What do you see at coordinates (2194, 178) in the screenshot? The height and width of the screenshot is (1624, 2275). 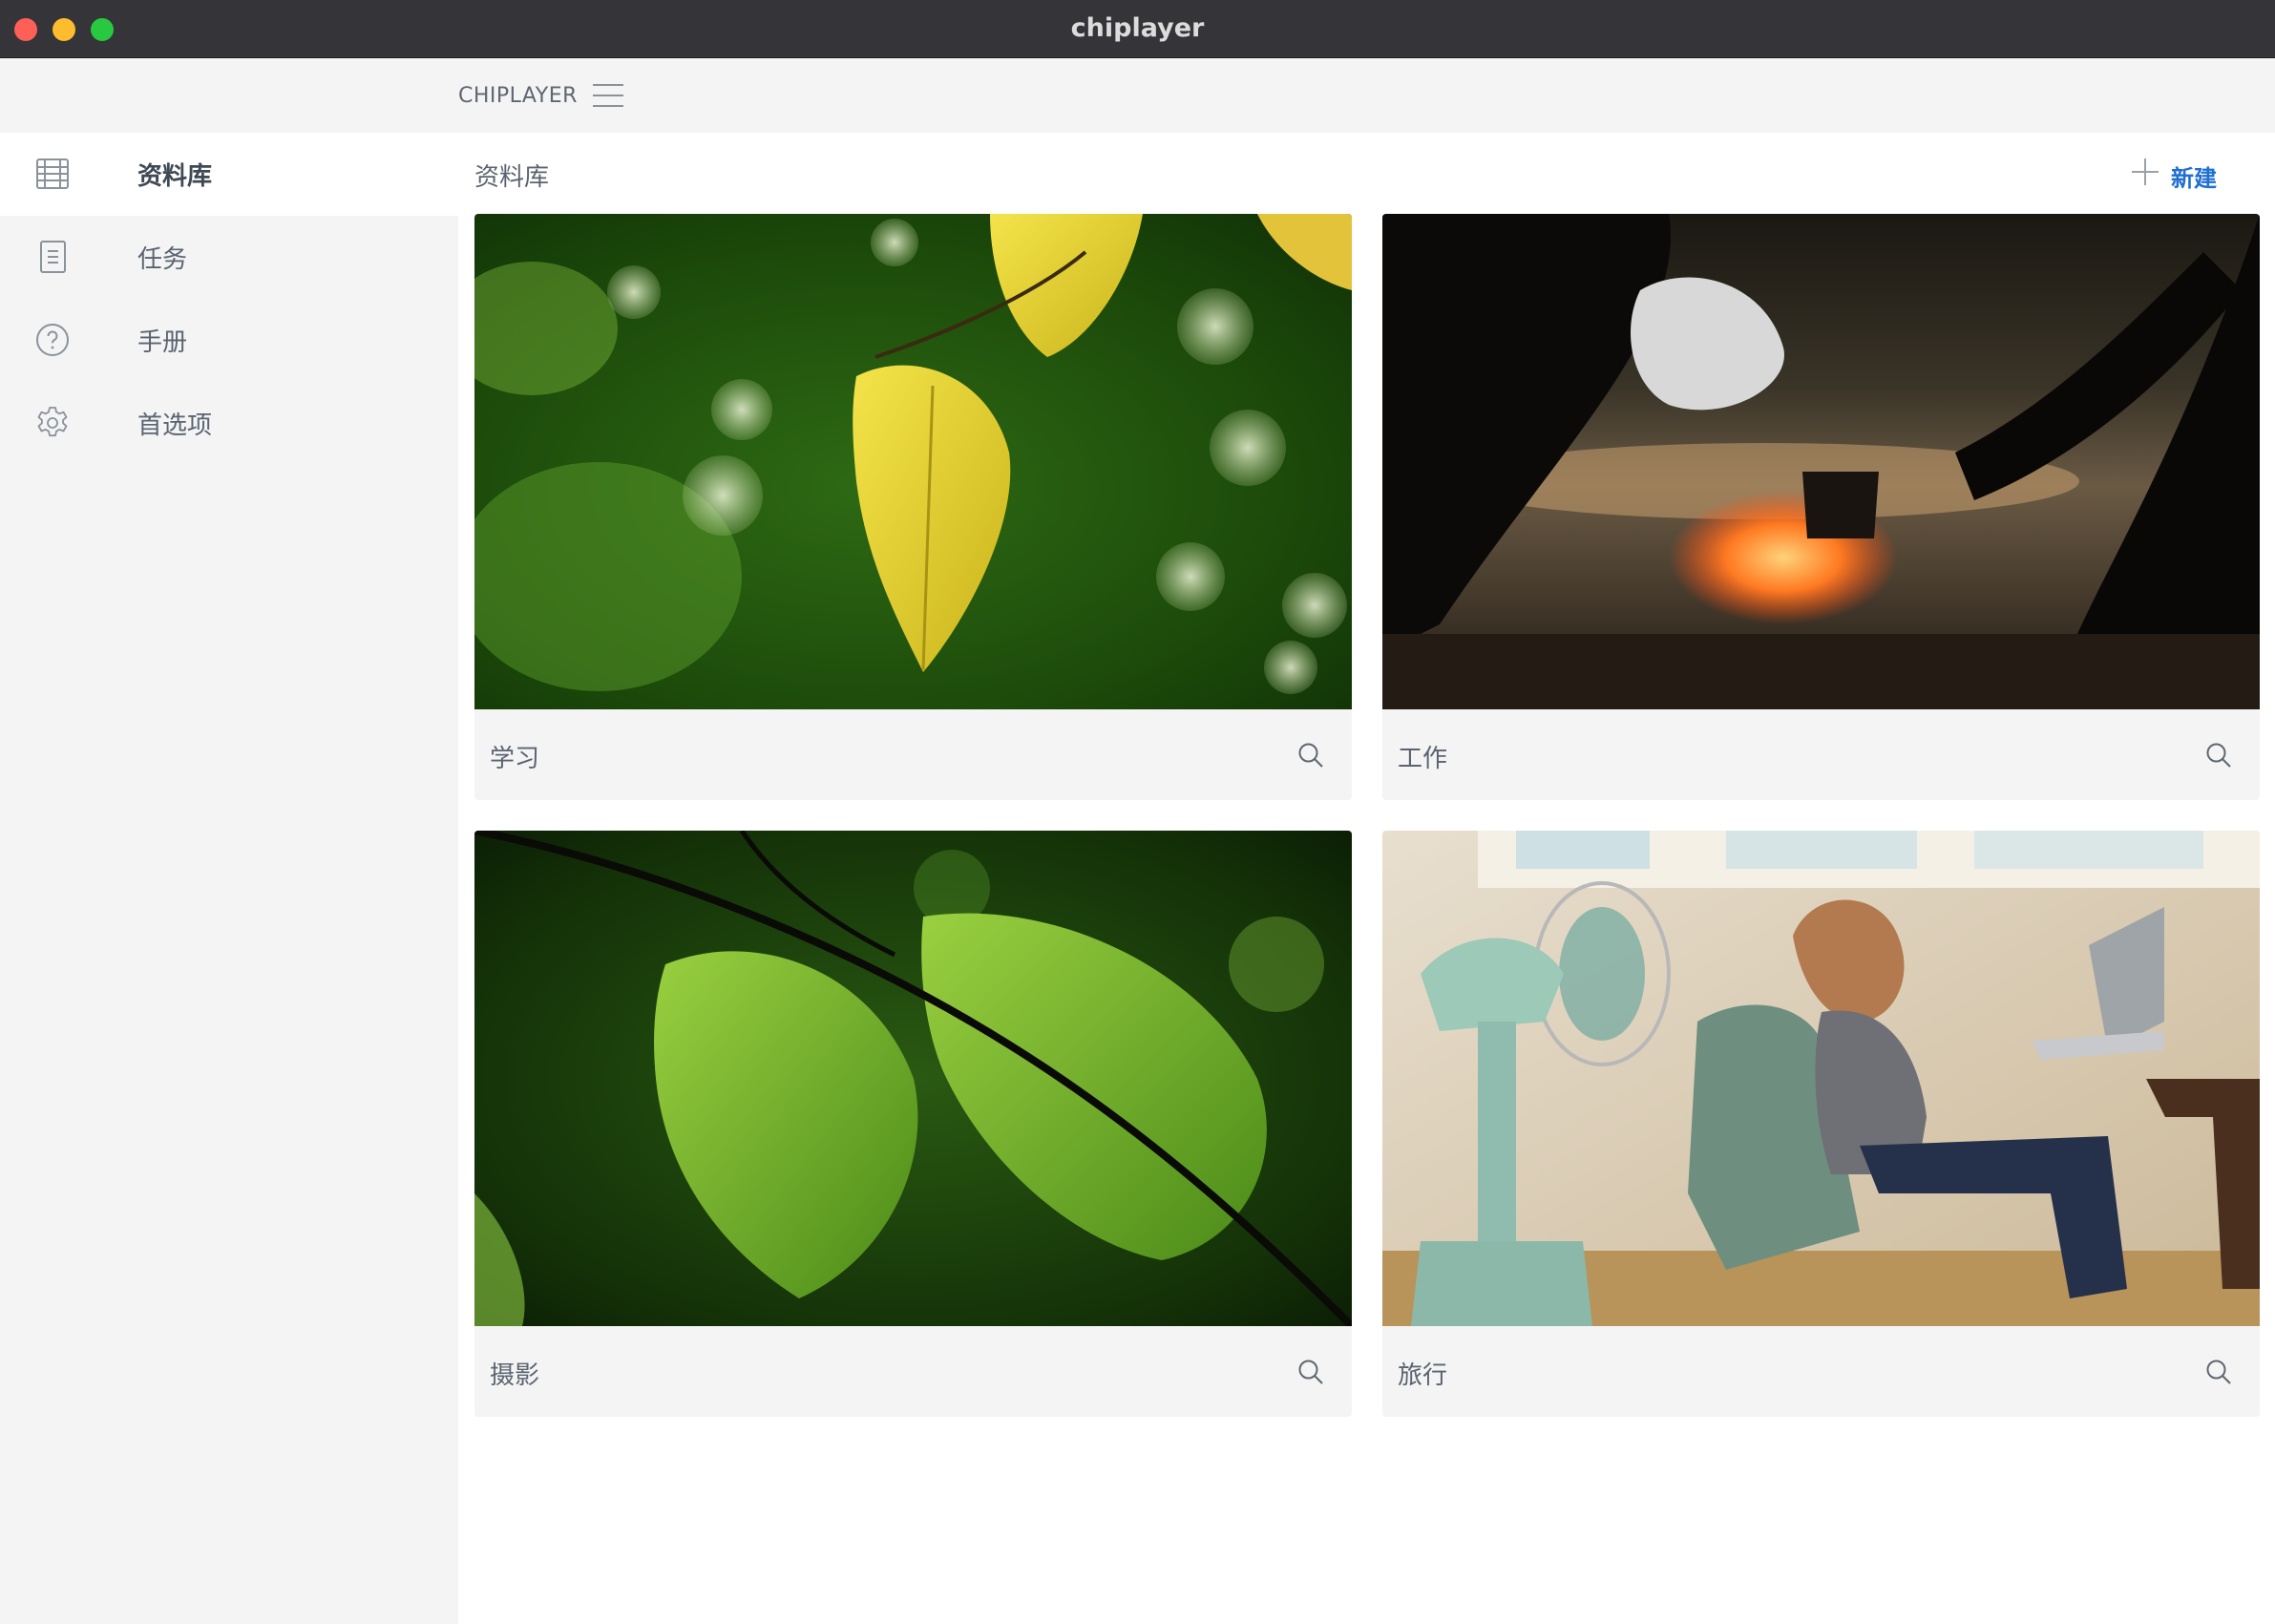 I see `new-button-label: 新建` at bounding box center [2194, 178].